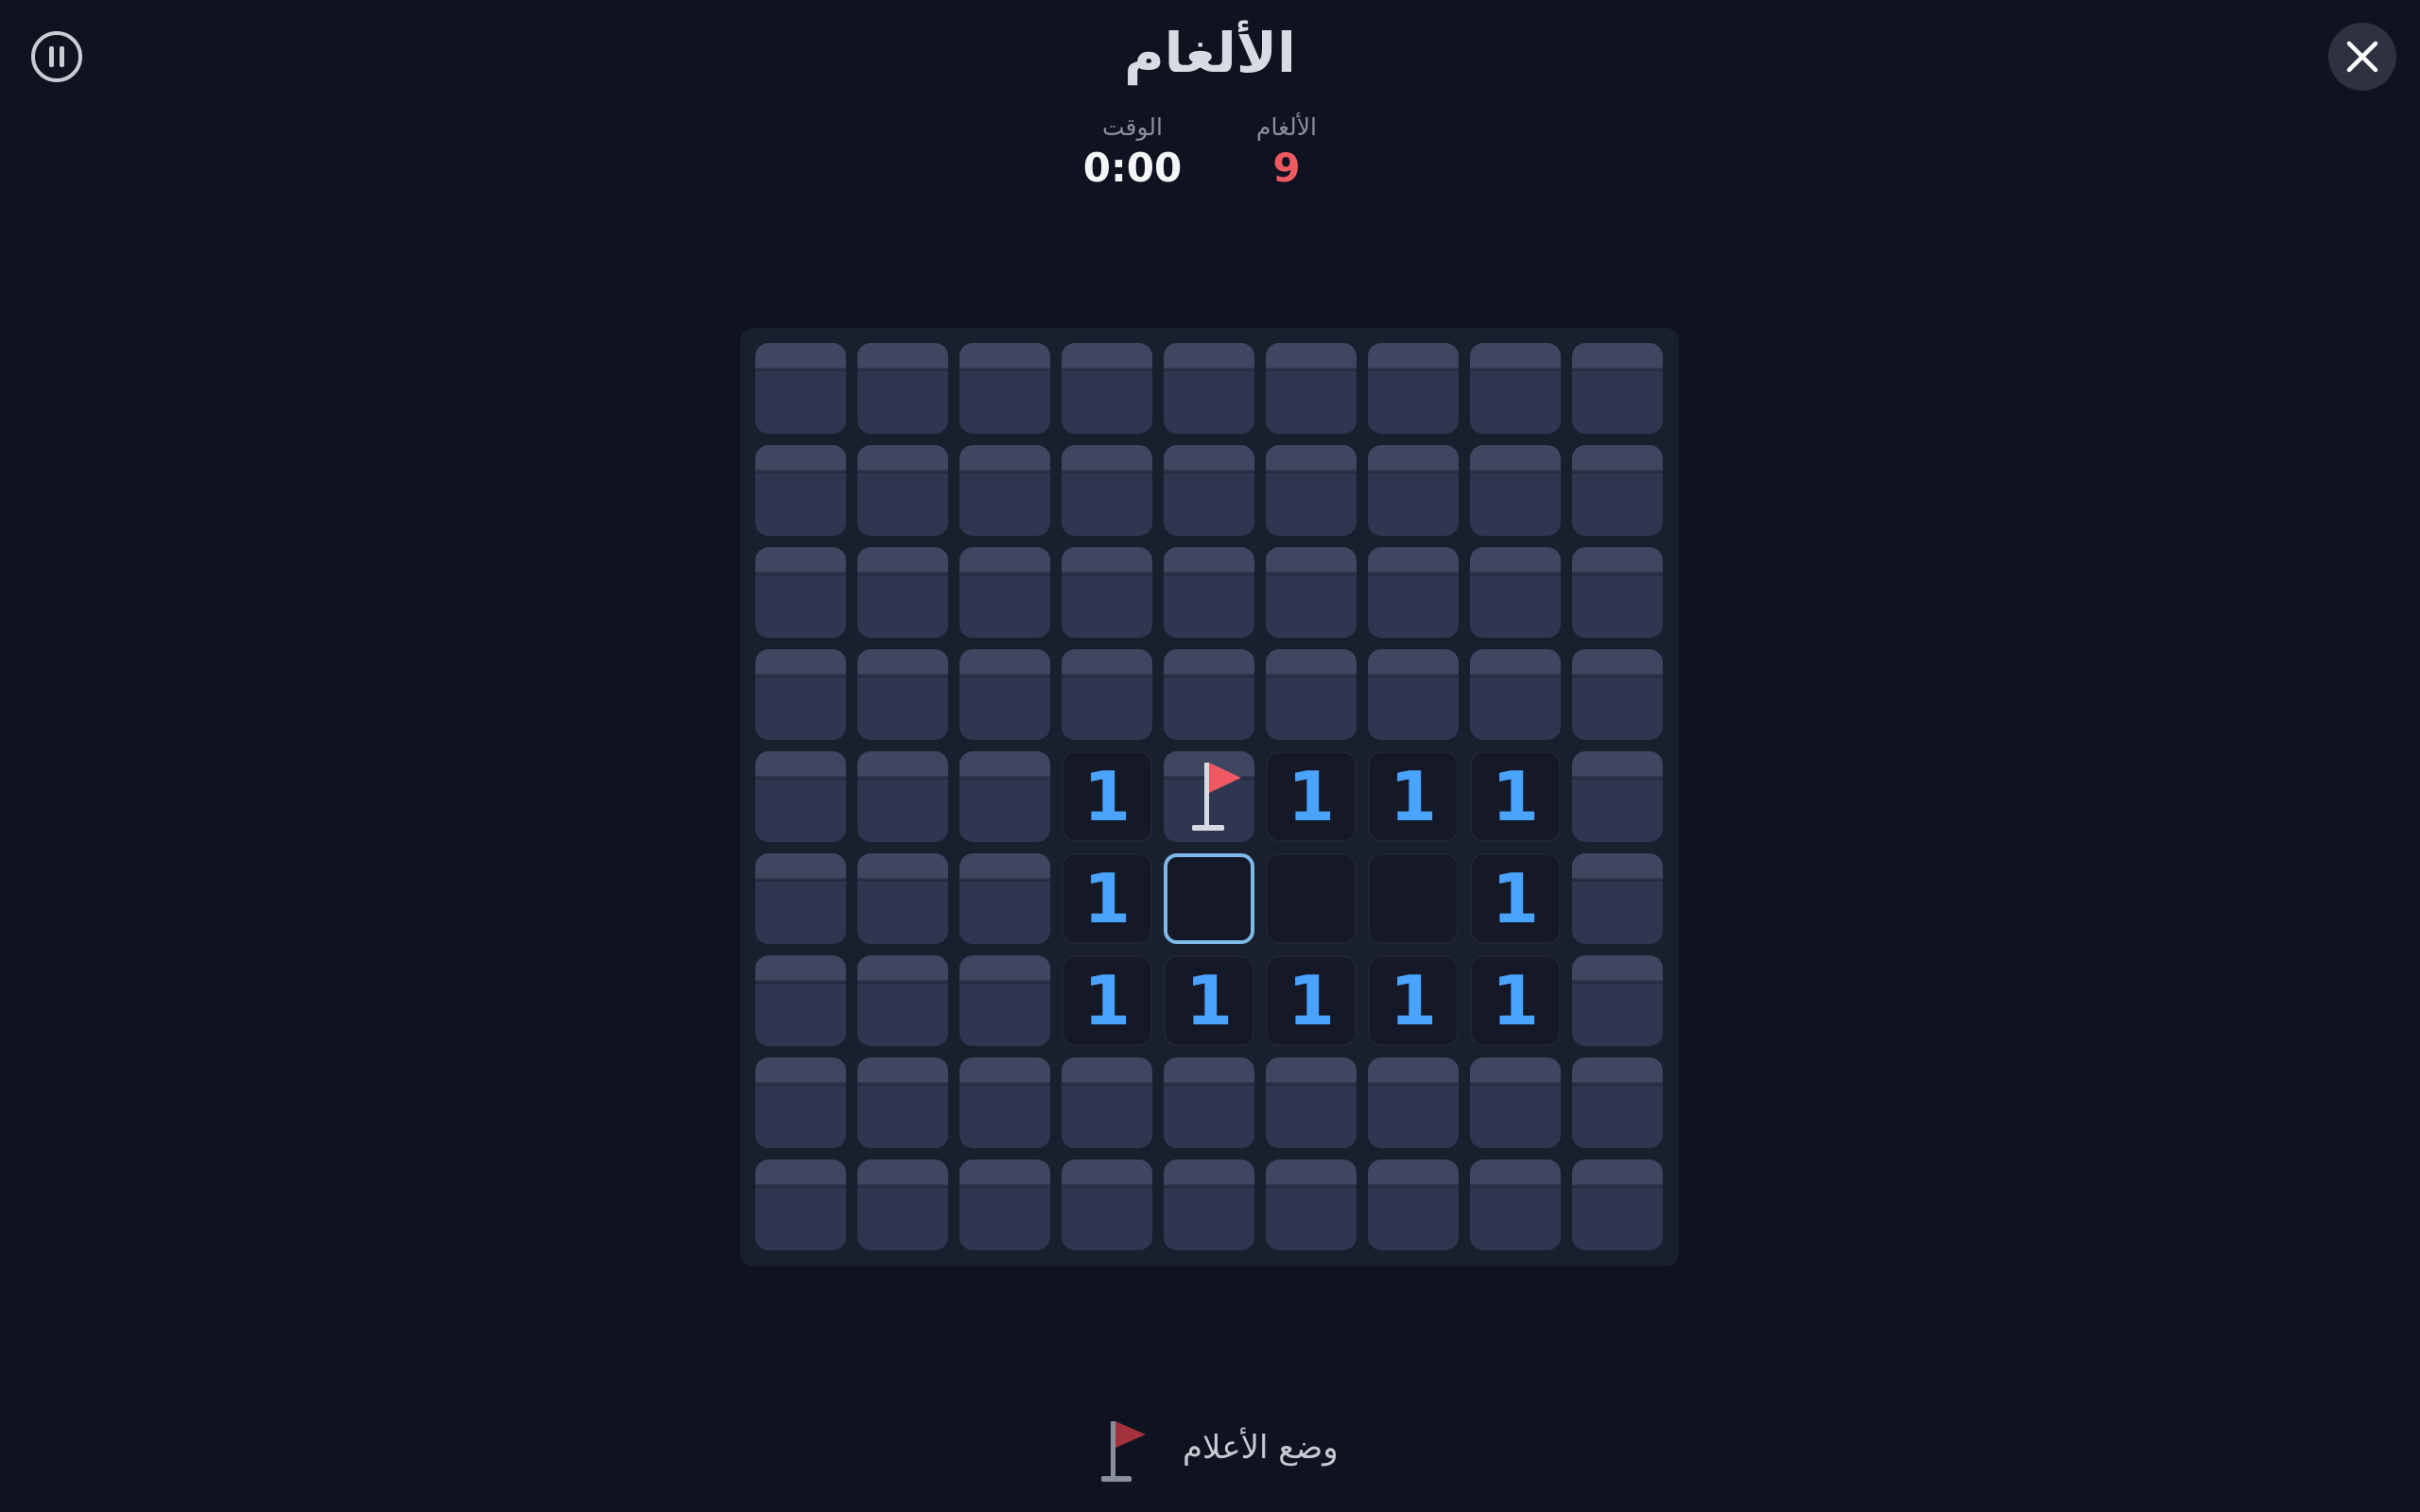 The image size is (2420, 1512). Describe the element at coordinates (1209, 898) in the screenshot. I see `selected-cell` at that location.